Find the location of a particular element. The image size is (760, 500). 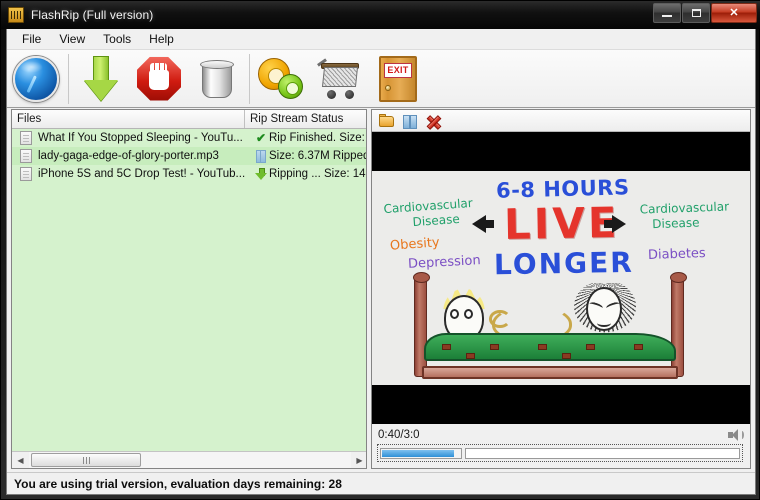

seek-remaining is located at coordinates (602, 453).